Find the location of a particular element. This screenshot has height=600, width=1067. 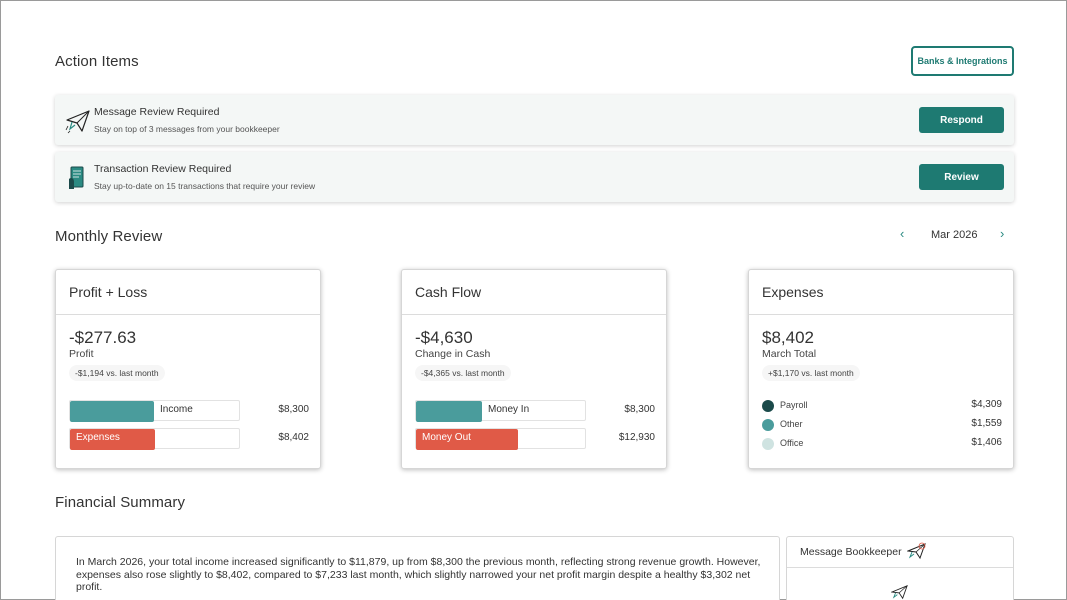

legend-label: Office is located at coordinates (792, 443).